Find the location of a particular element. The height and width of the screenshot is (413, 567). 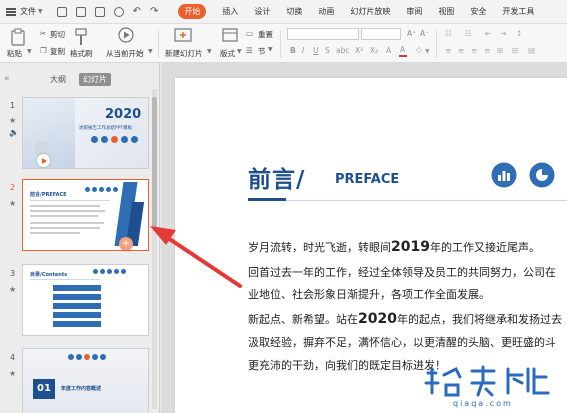

from-current-dropdown-icon: ▼ is located at coordinates (150, 51).